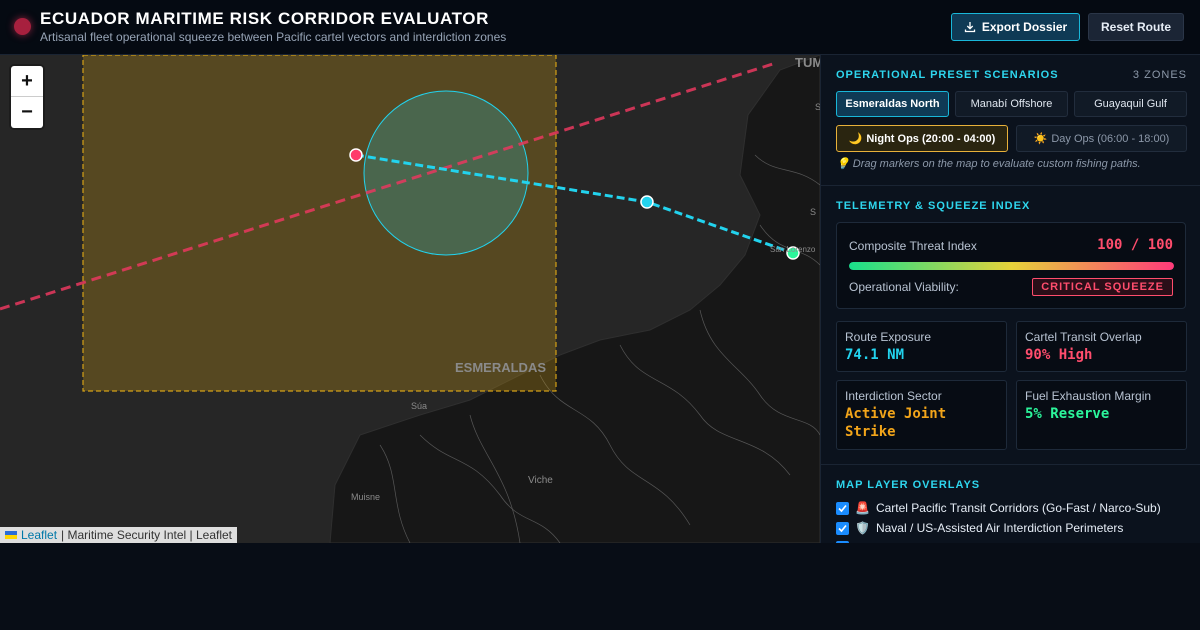 This screenshot has height=630, width=1200. What do you see at coordinates (1083, 337) in the screenshot?
I see `metric-label: Cartel Transit Overlap` at bounding box center [1083, 337].